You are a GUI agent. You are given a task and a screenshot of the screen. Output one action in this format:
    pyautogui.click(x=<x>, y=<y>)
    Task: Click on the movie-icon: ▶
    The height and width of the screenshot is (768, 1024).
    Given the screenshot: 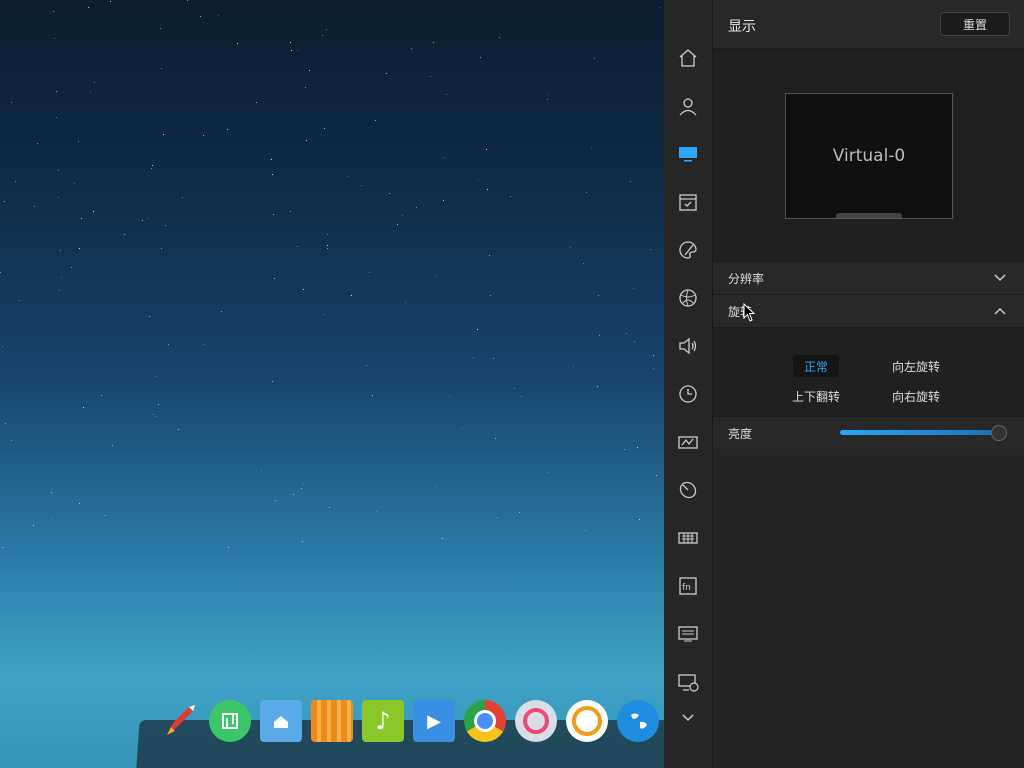 What is the action you would take?
    pyautogui.click(x=434, y=721)
    